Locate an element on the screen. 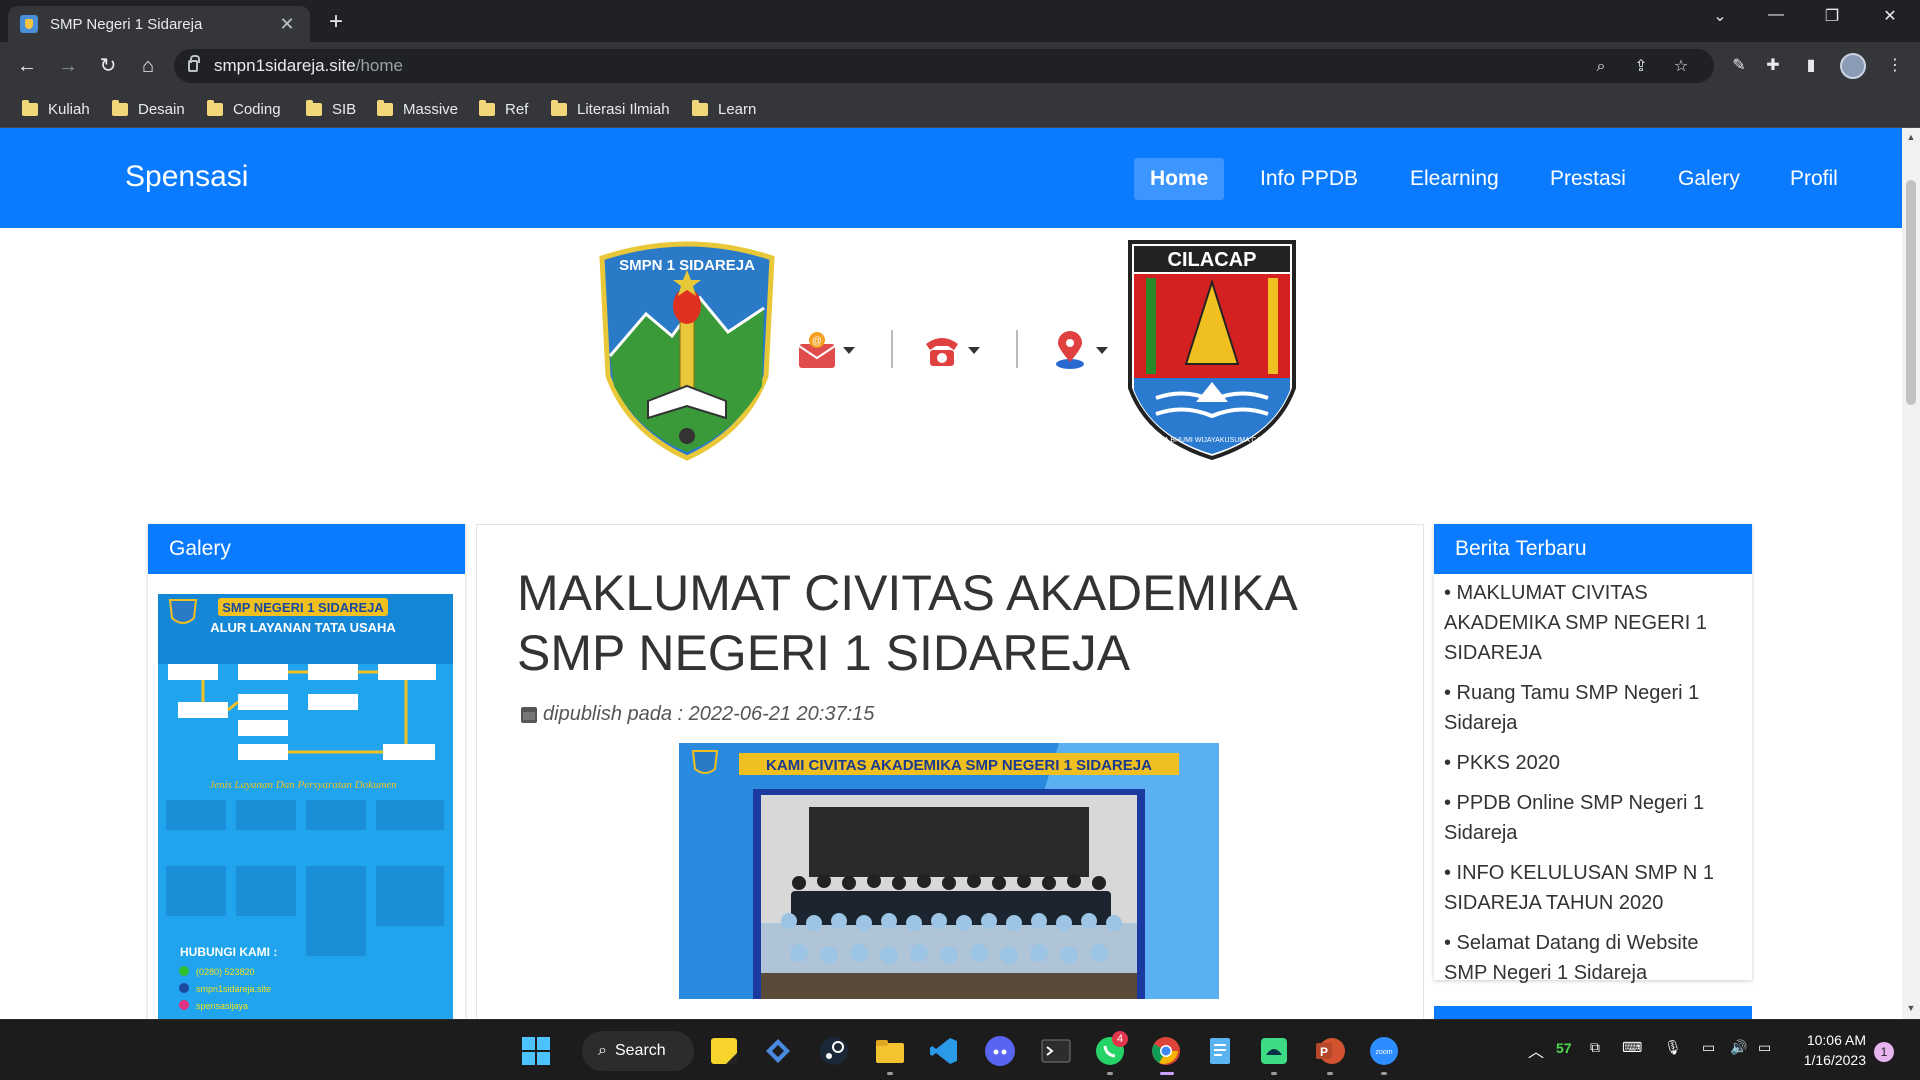 The image size is (1920, 1080). location-pin-icon is located at coordinates (1070, 350).